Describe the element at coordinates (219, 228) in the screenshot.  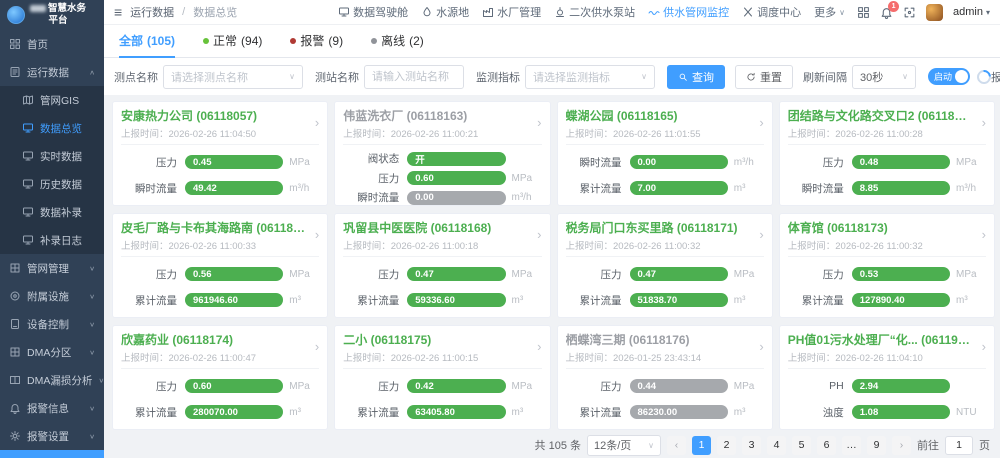
I see `station-title: 皮毛厂路与卡布其海路南 (06118167)` at that location.